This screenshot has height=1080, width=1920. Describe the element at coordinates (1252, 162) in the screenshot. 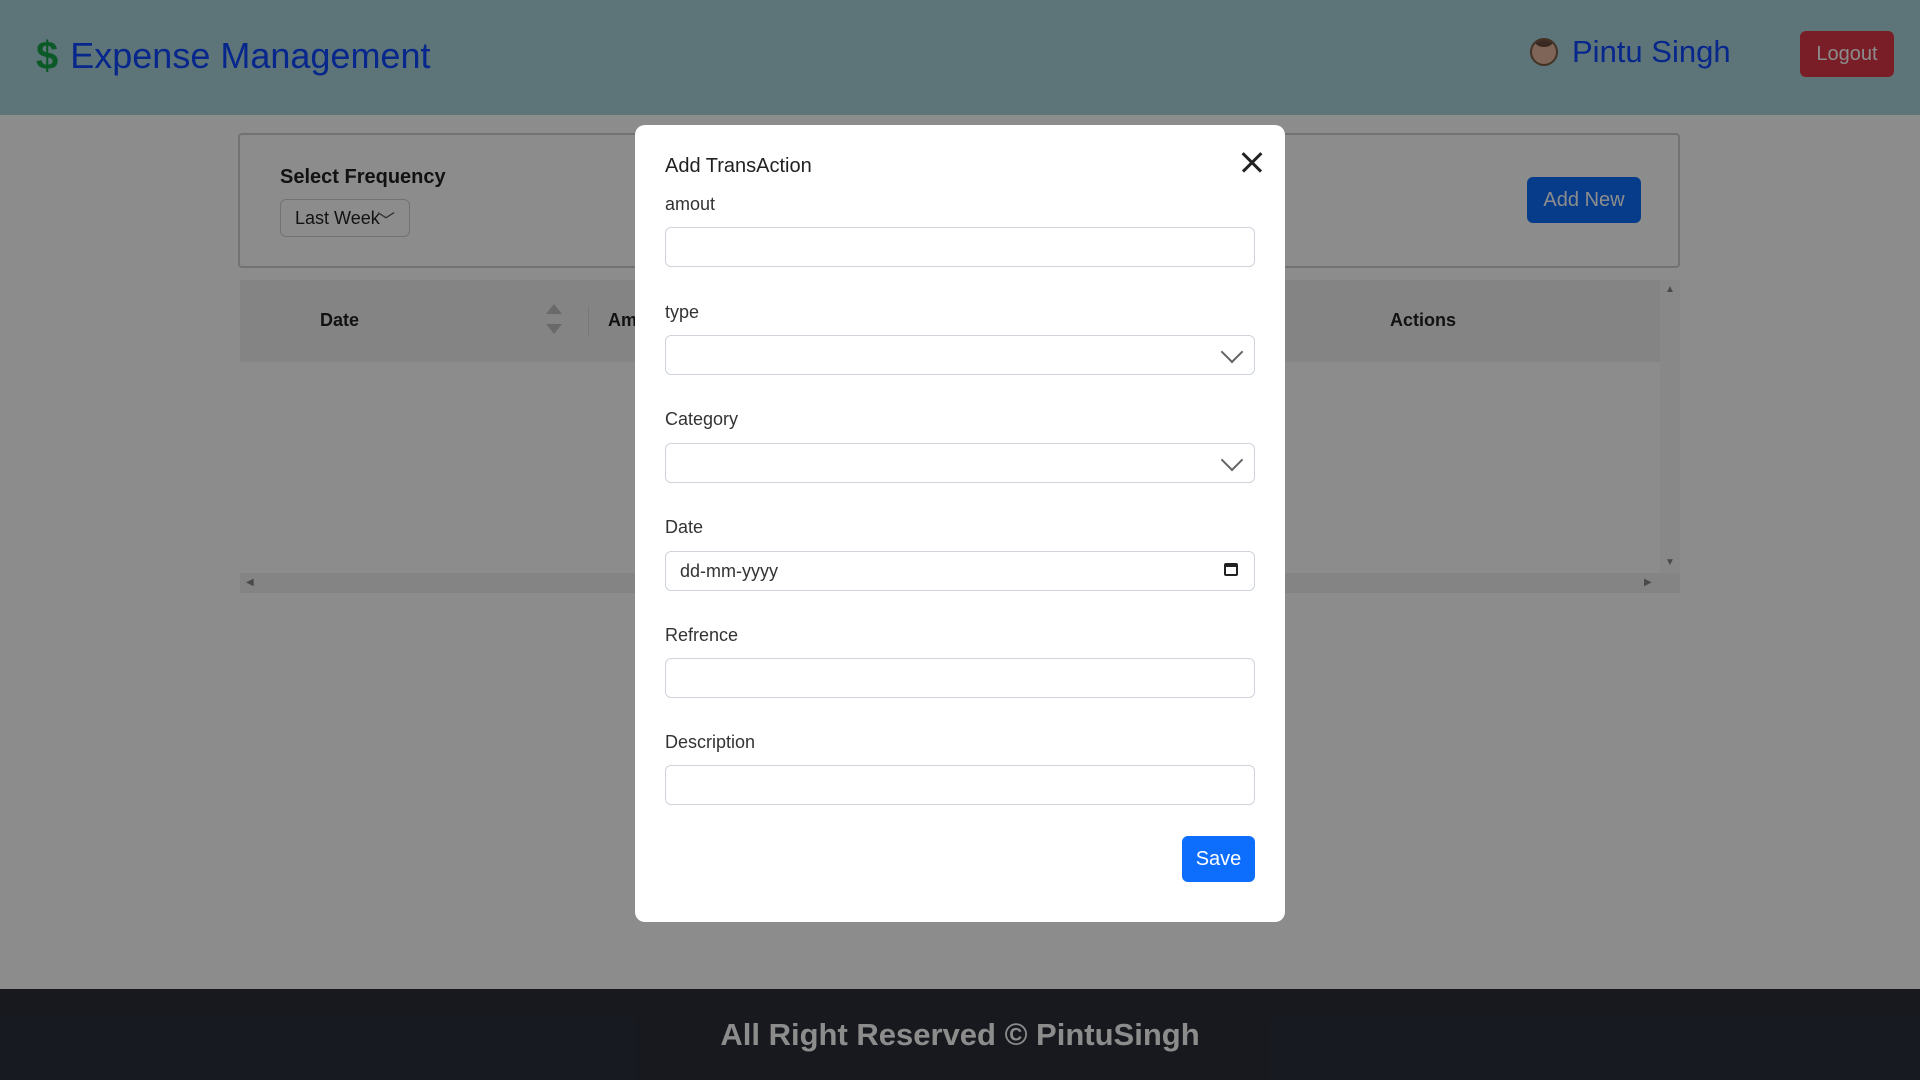

I see `close-icon` at that location.